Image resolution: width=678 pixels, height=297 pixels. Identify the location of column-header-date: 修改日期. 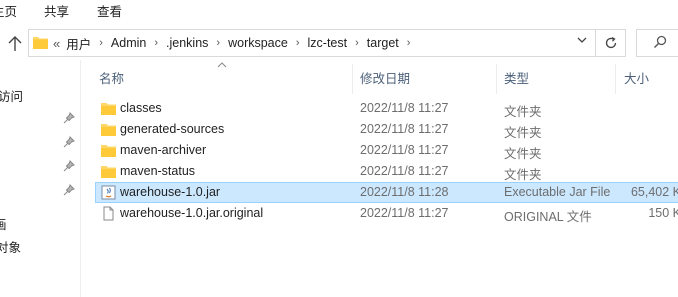
(385, 79).